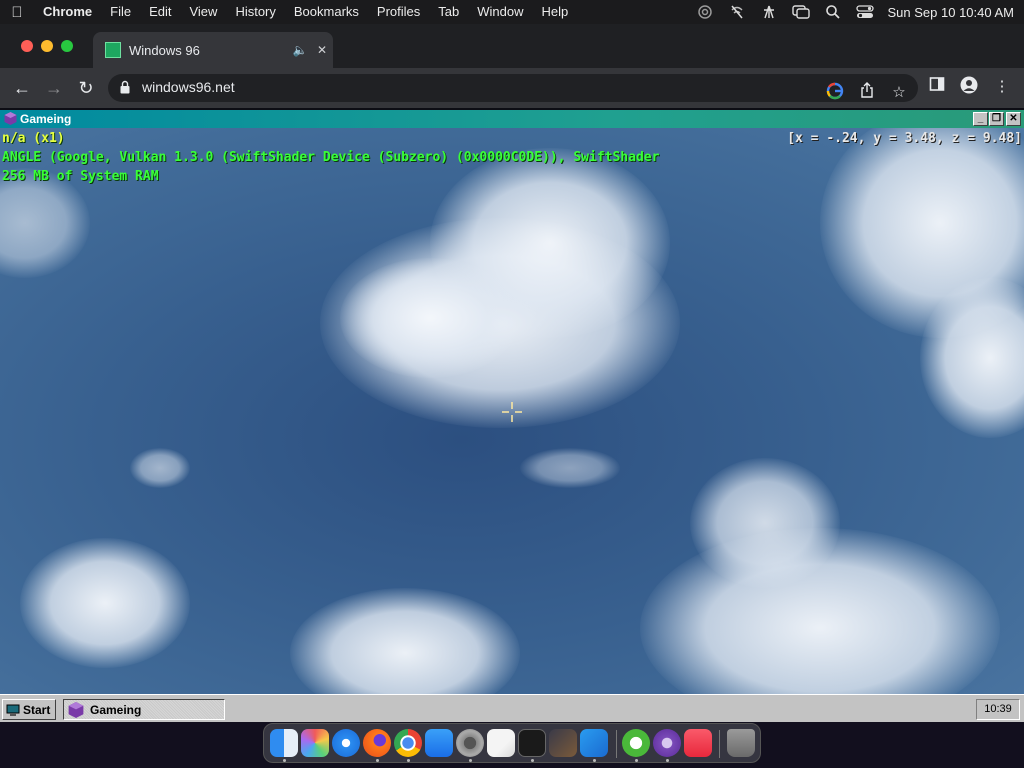 This screenshot has width=1024, height=768. Describe the element at coordinates (37, 709) in the screenshot. I see `start-label: Start` at that location.